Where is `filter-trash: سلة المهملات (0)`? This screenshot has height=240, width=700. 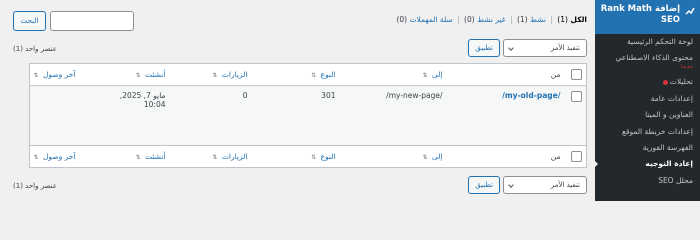
filter-trash: سلة المهملات (0) is located at coordinates (424, 19).